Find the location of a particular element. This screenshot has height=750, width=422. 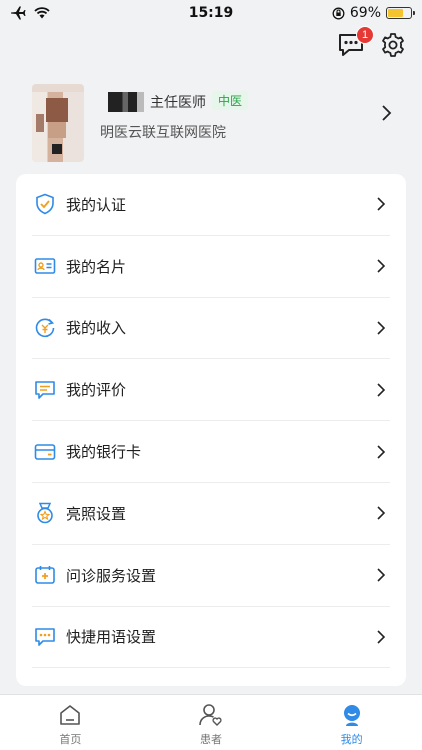

tab-mine: 我的 is located at coordinates (351, 722).